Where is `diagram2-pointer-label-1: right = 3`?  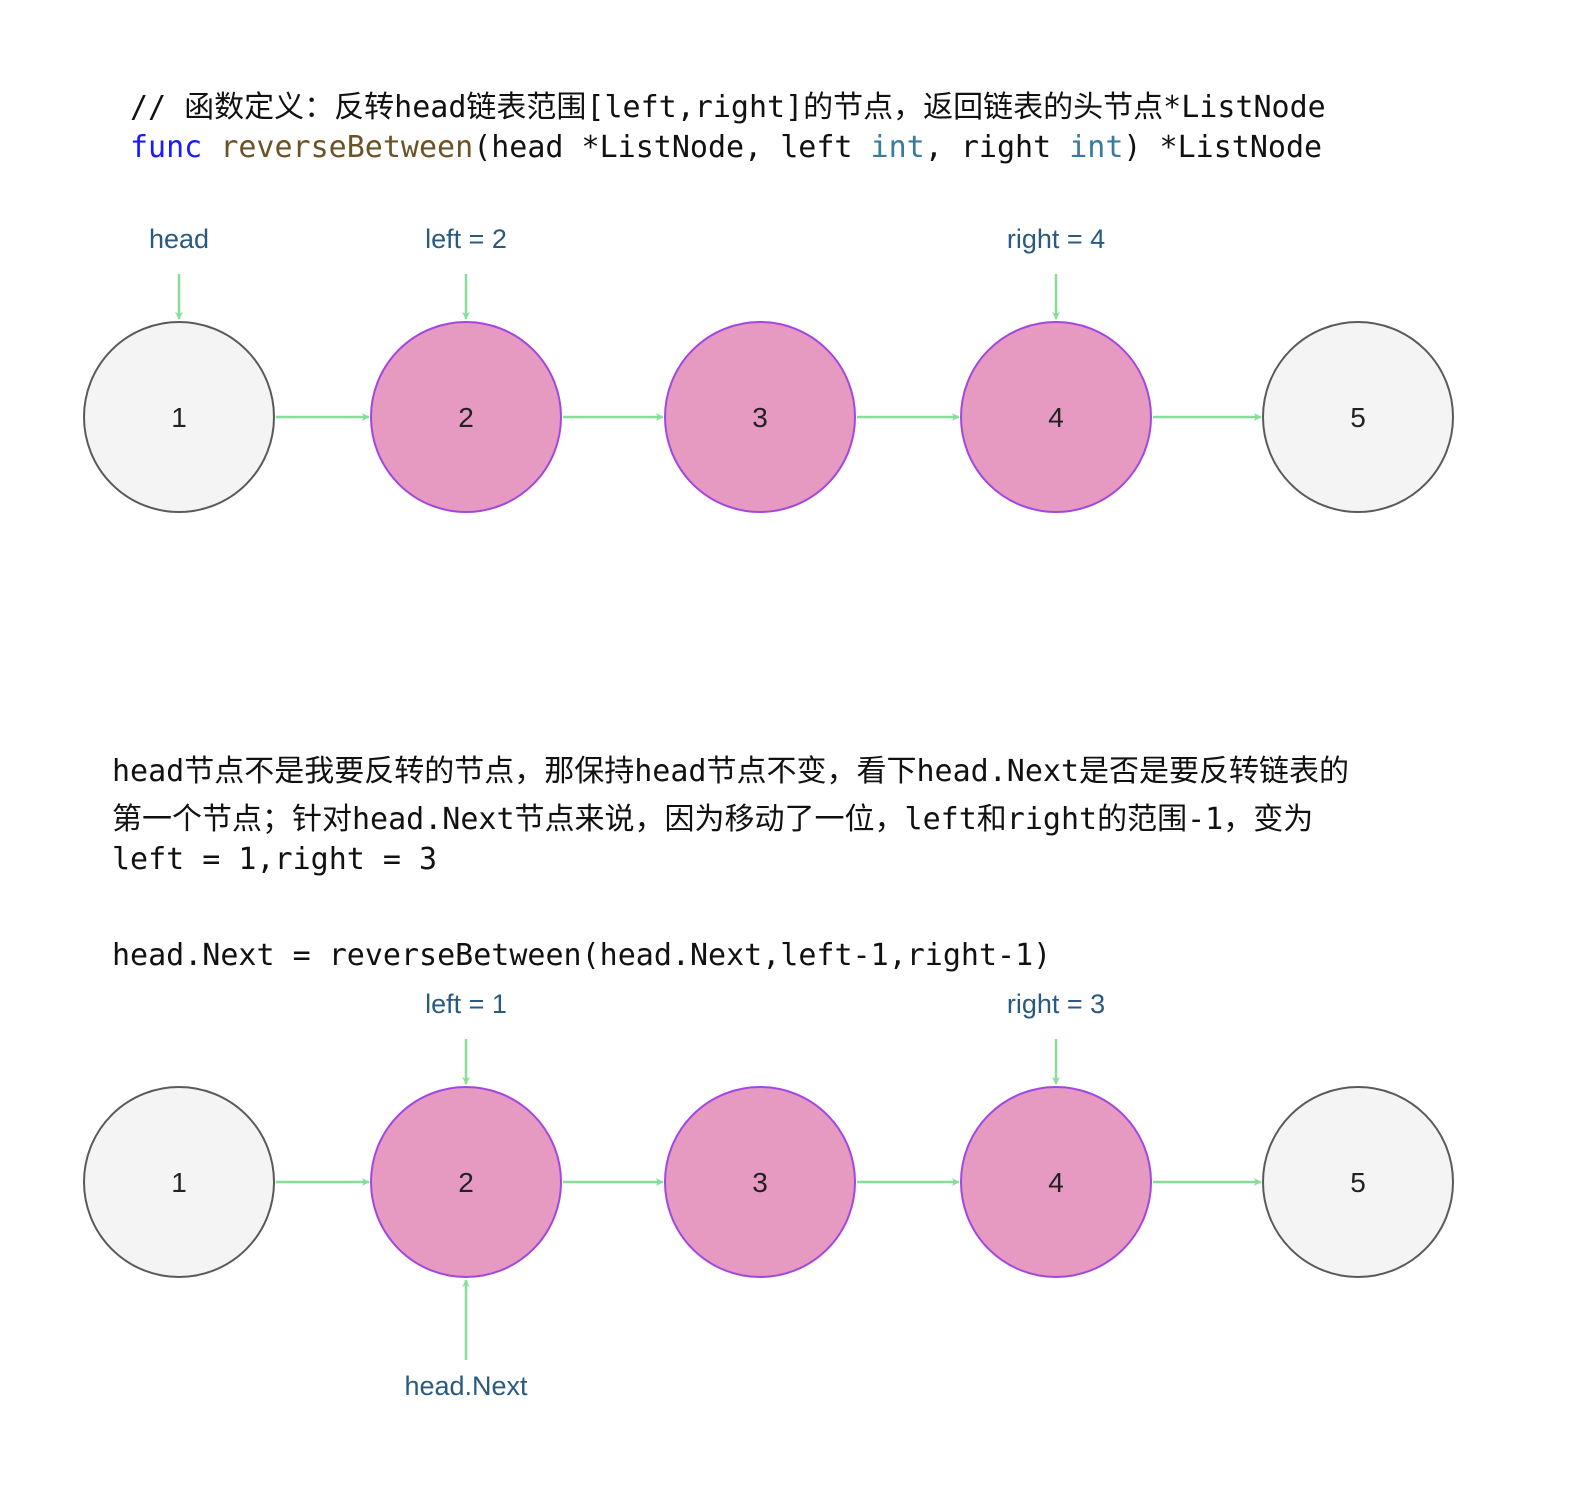
diagram2-pointer-label-1: right = 3 is located at coordinates (1056, 1004).